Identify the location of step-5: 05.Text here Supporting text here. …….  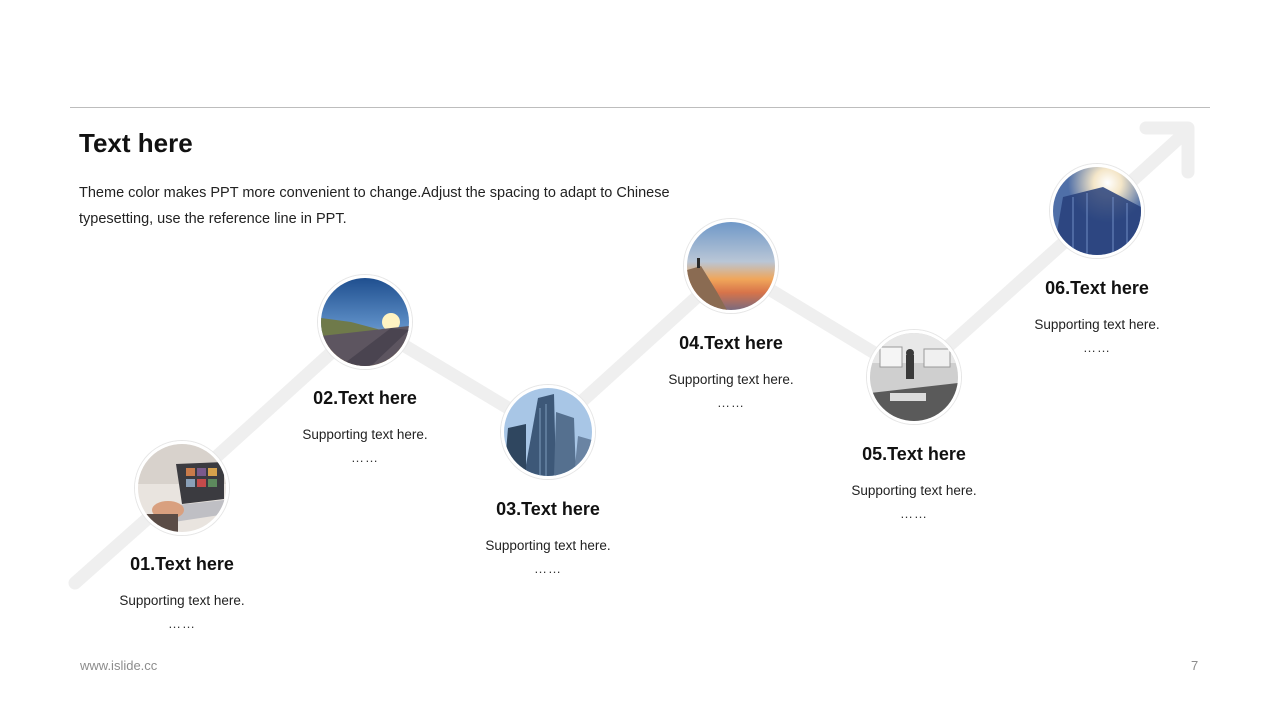
(914, 482).